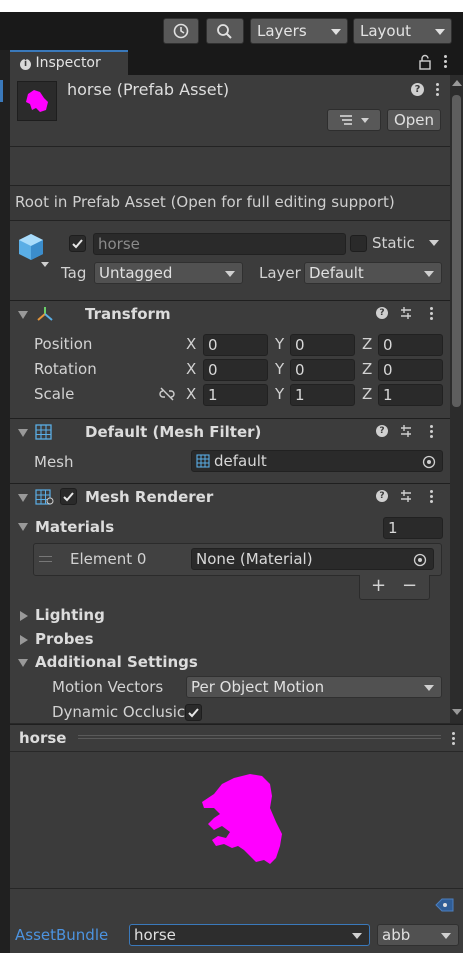  I want to click on horse-prefab-icon, so click(37, 101).